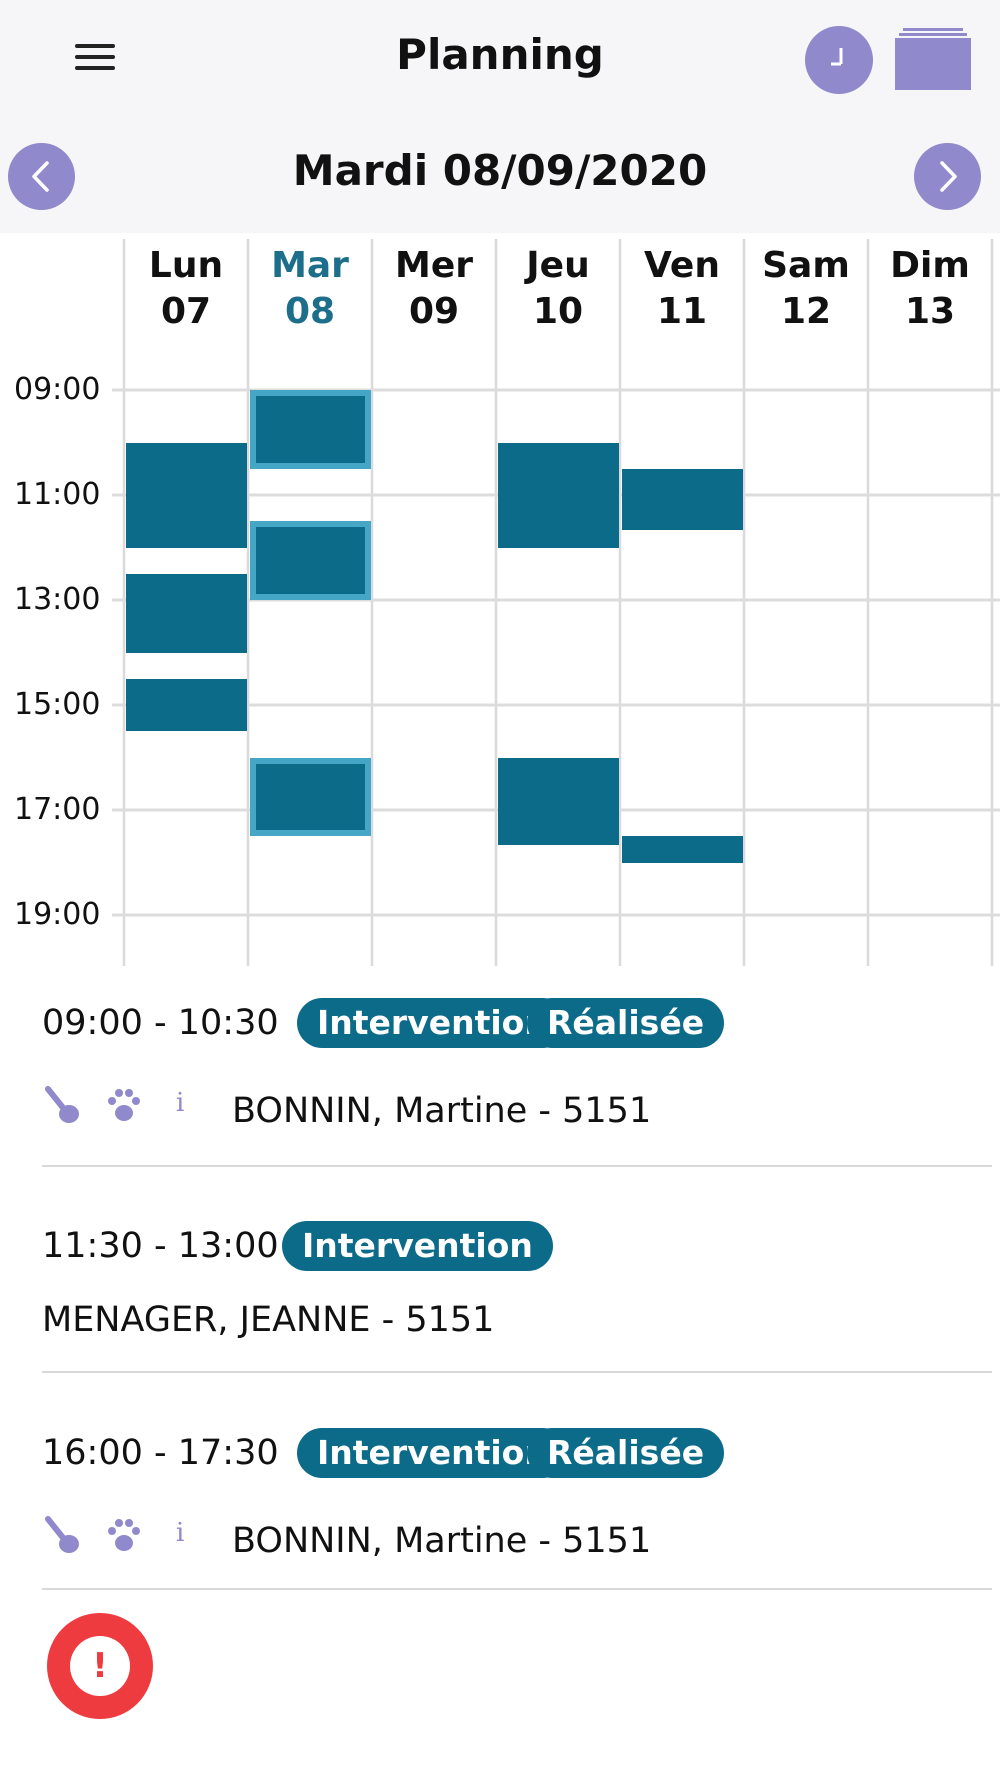  What do you see at coordinates (310, 265) in the screenshot?
I see `day-name: Mar` at bounding box center [310, 265].